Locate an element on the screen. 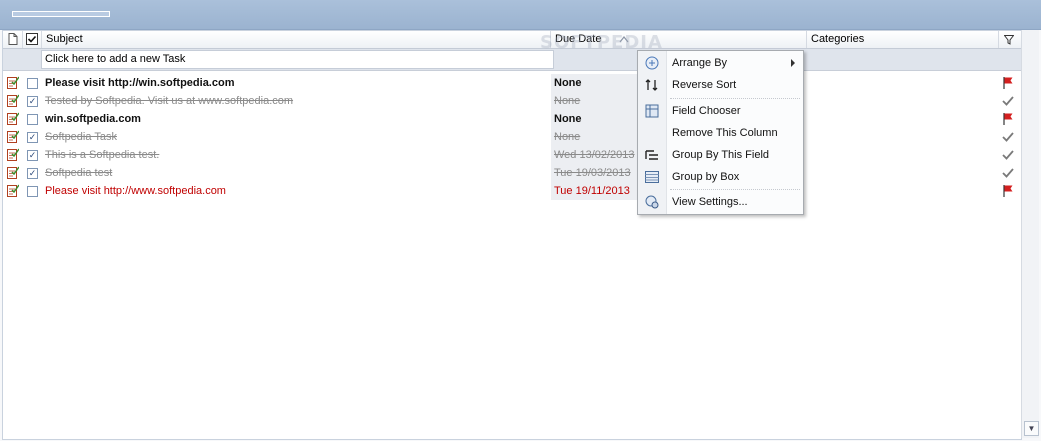 Image resolution: width=1041 pixels, height=441 pixels. submenu-arrow-icon is located at coordinates (793, 63).